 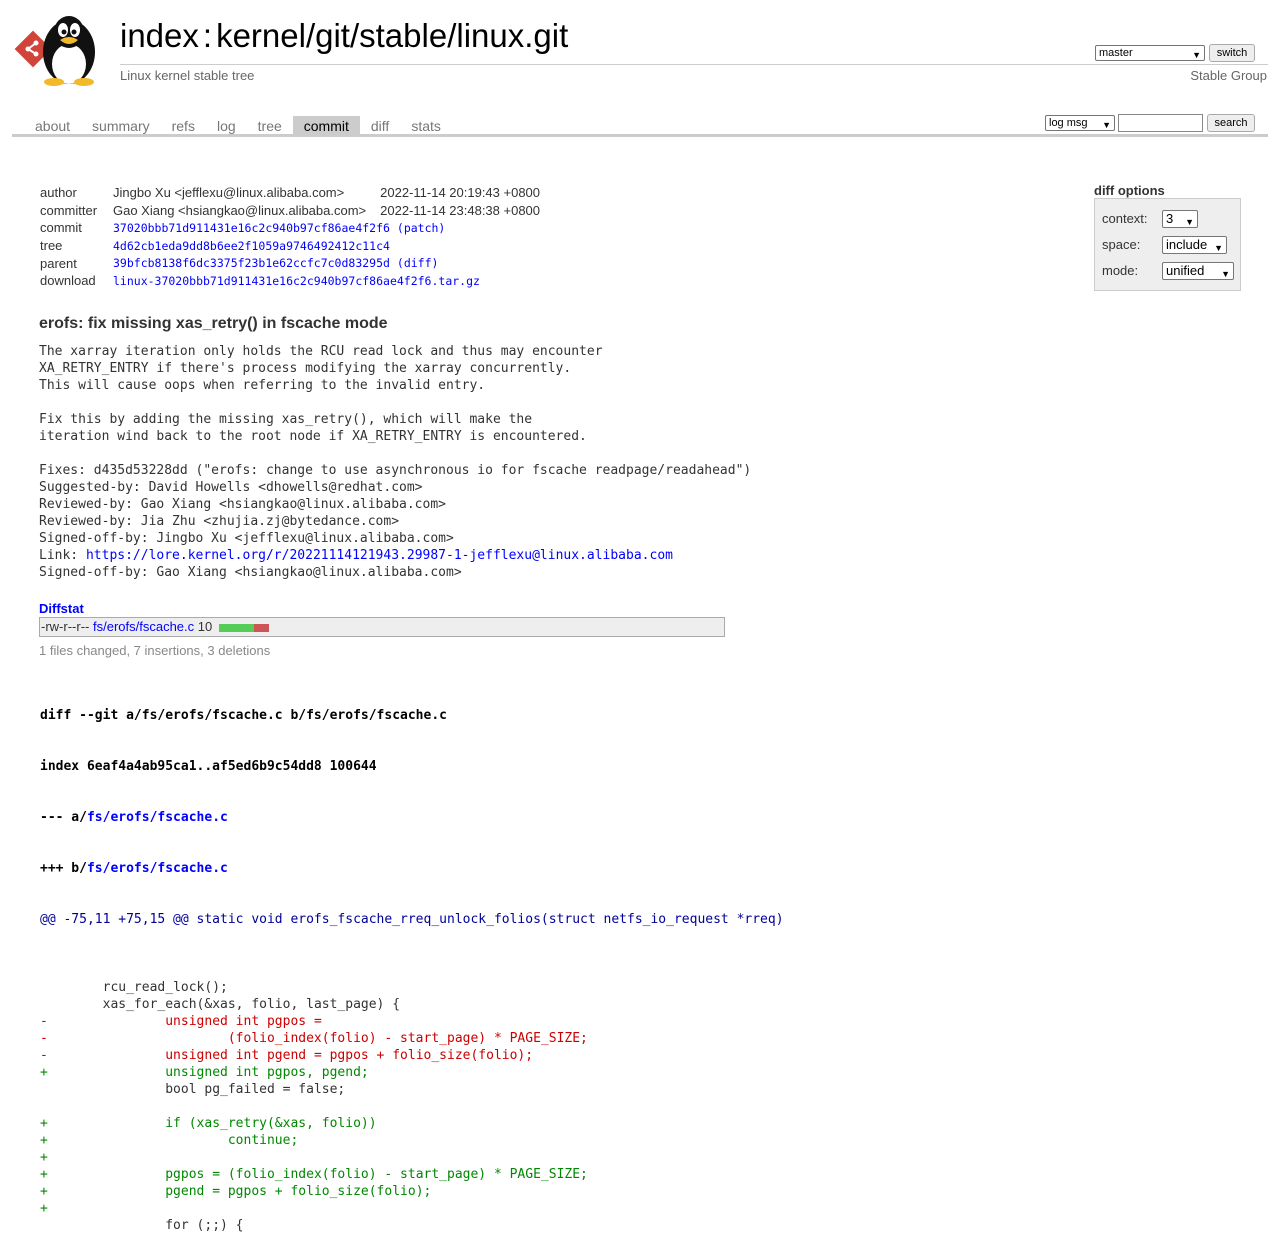 What do you see at coordinates (1180, 219) in the screenshot?
I see `context-select: 3 ▼` at bounding box center [1180, 219].